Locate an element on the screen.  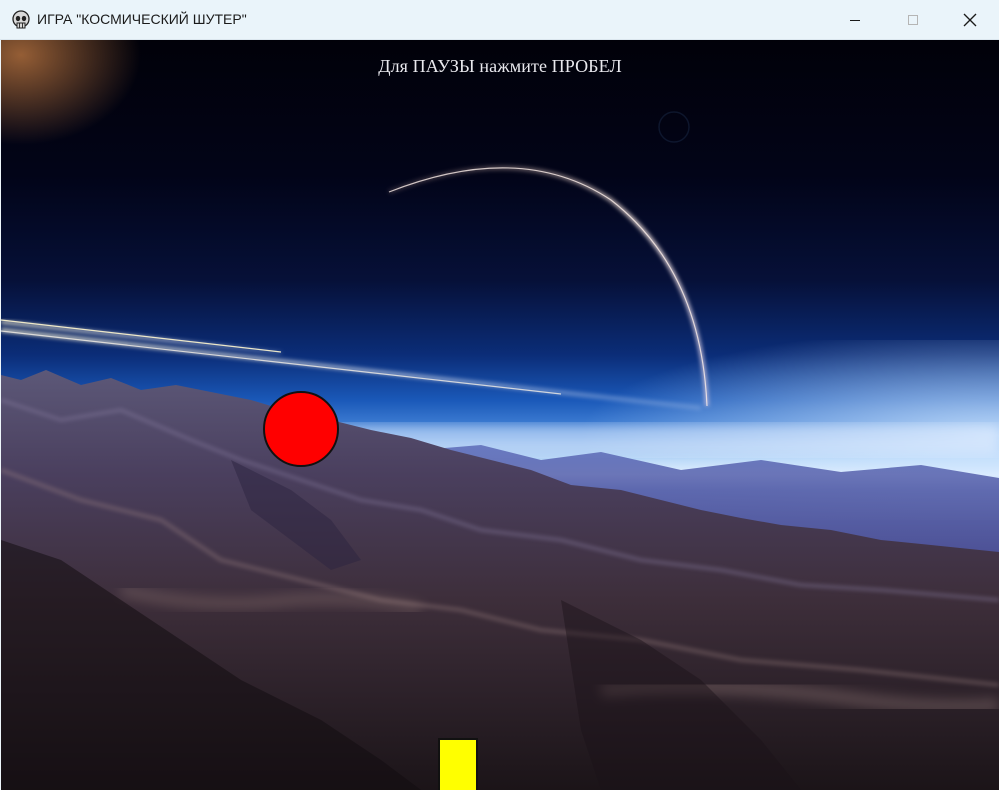
maximize-icon is located at coordinates (913, 20).